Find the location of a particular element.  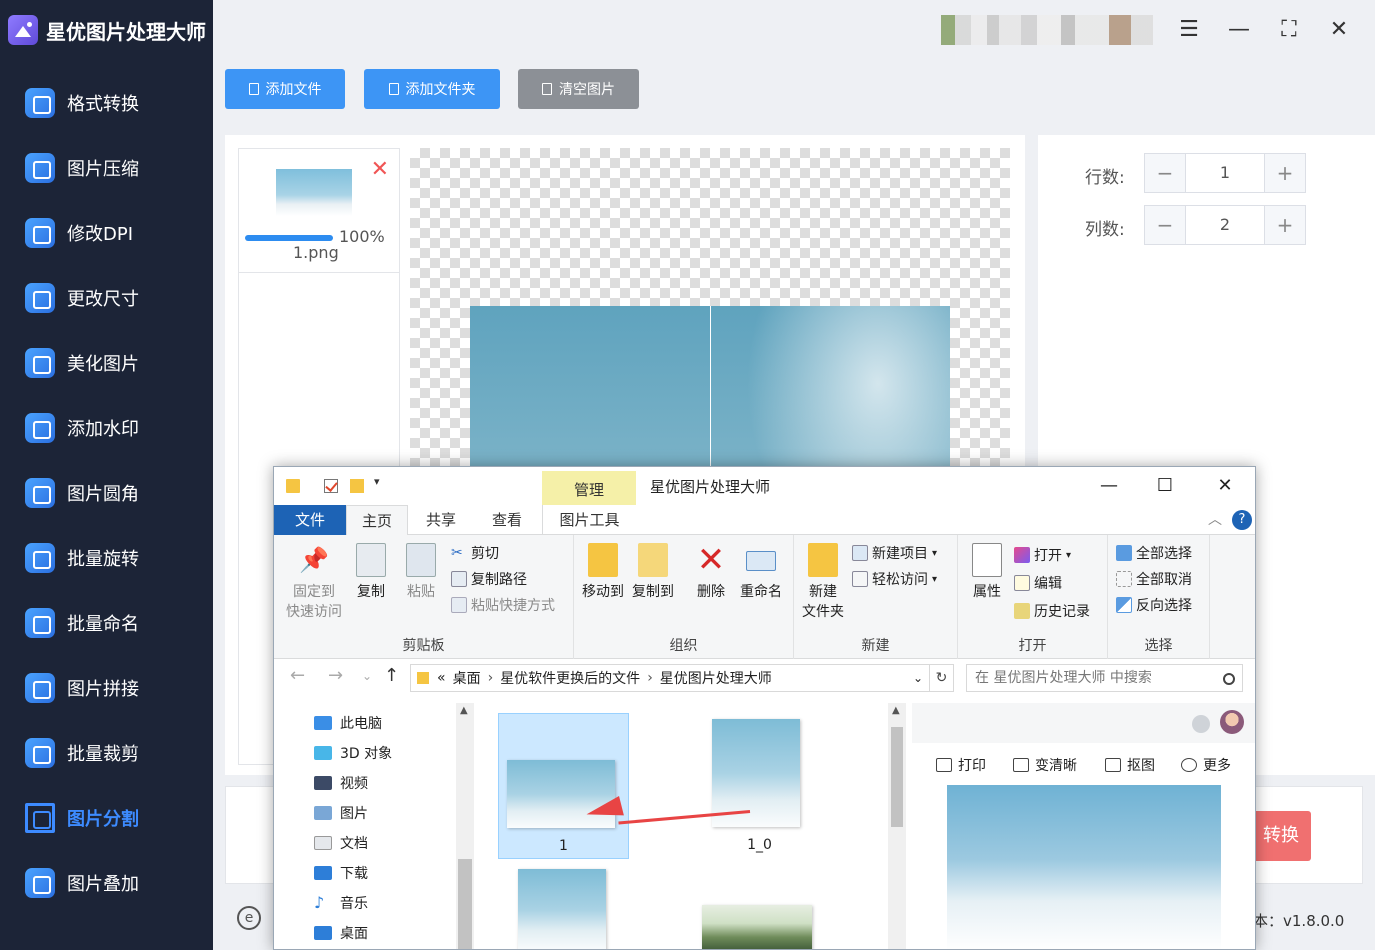

pin-quick-access-button: 📌 固定到 快速访问 is located at coordinates (314, 582).